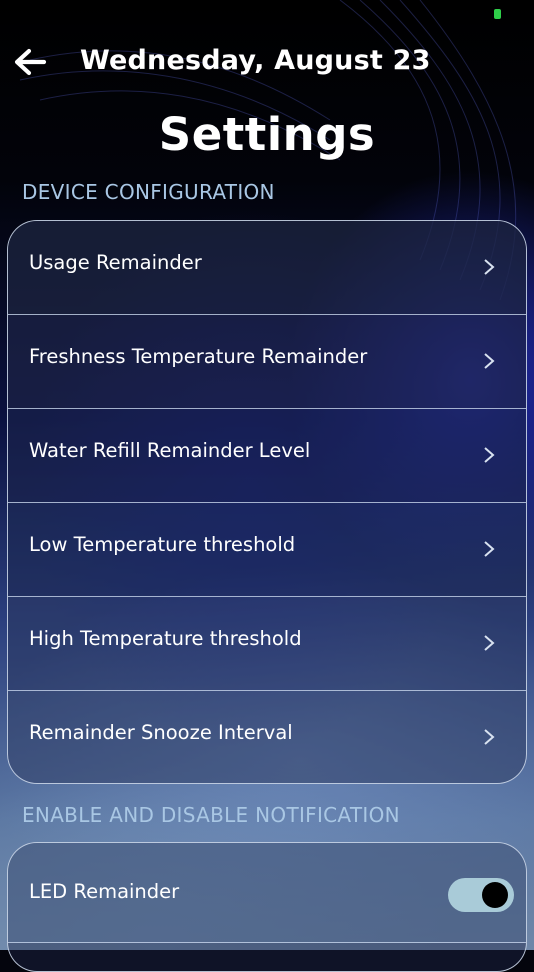 The height and width of the screenshot is (972, 534). Describe the element at coordinates (162, 544) in the screenshot. I see `setting-row-label: Low Temperature threshold` at that location.